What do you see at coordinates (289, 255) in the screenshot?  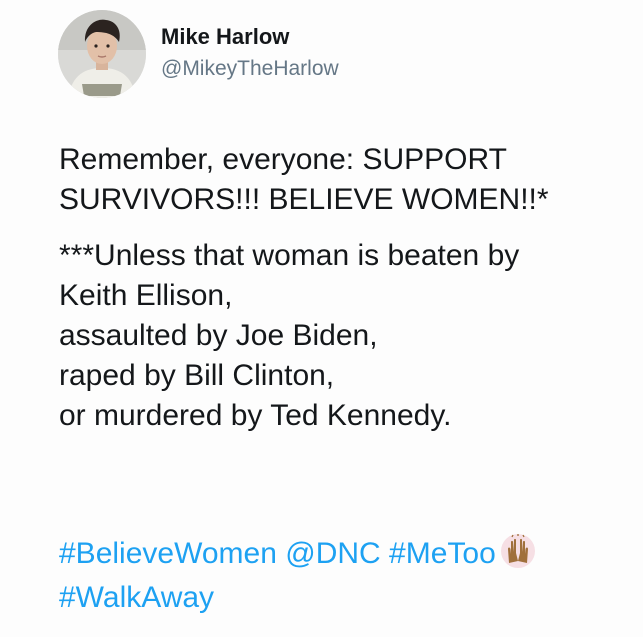 I see `tweet-line: ***Unless that woman is beaten by` at bounding box center [289, 255].